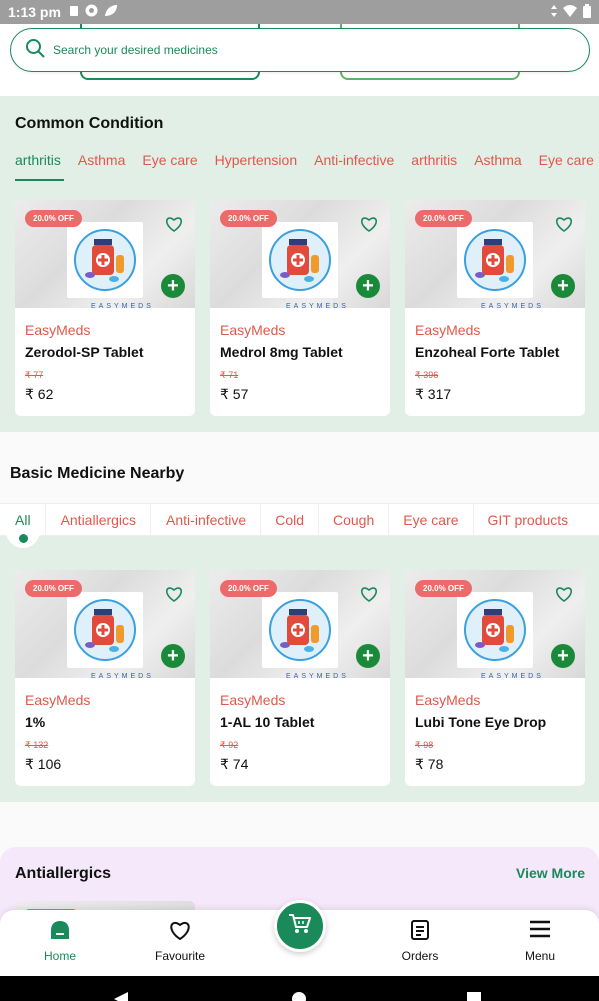 Image resolution: width=599 pixels, height=1001 pixels. I want to click on nav-label: Home, so click(59, 956).